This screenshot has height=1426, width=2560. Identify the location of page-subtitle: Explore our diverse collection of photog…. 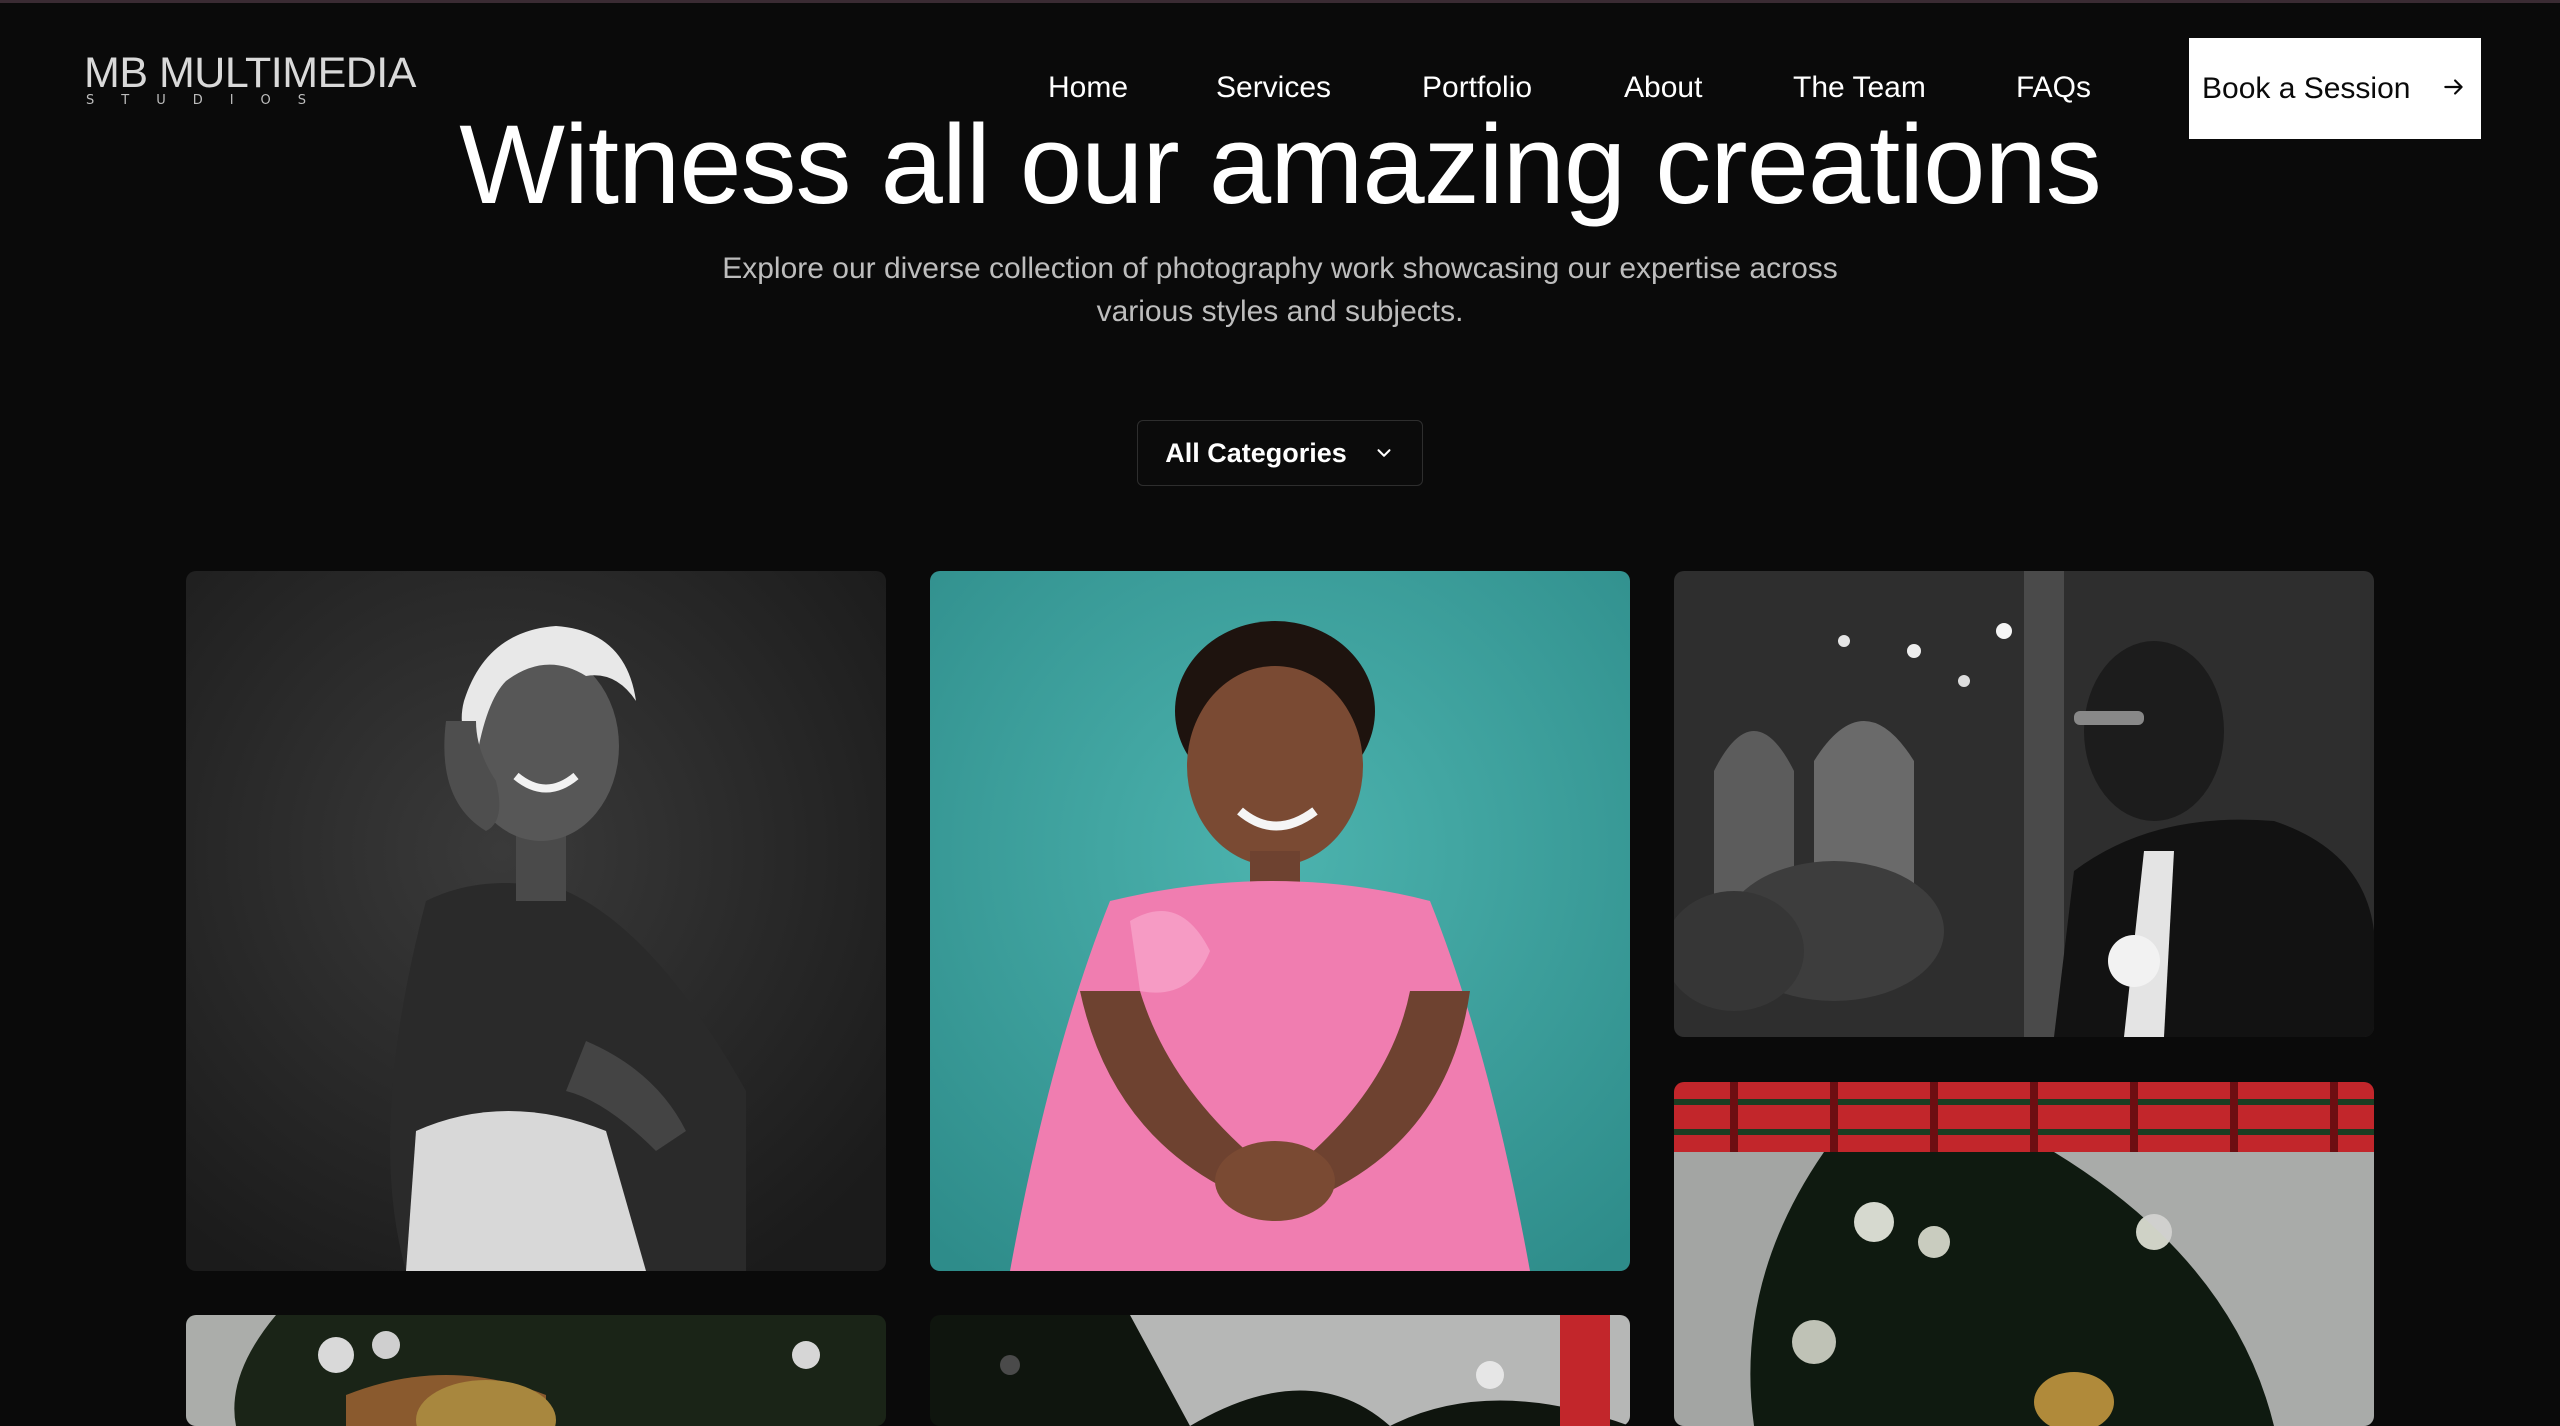
(1280, 290).